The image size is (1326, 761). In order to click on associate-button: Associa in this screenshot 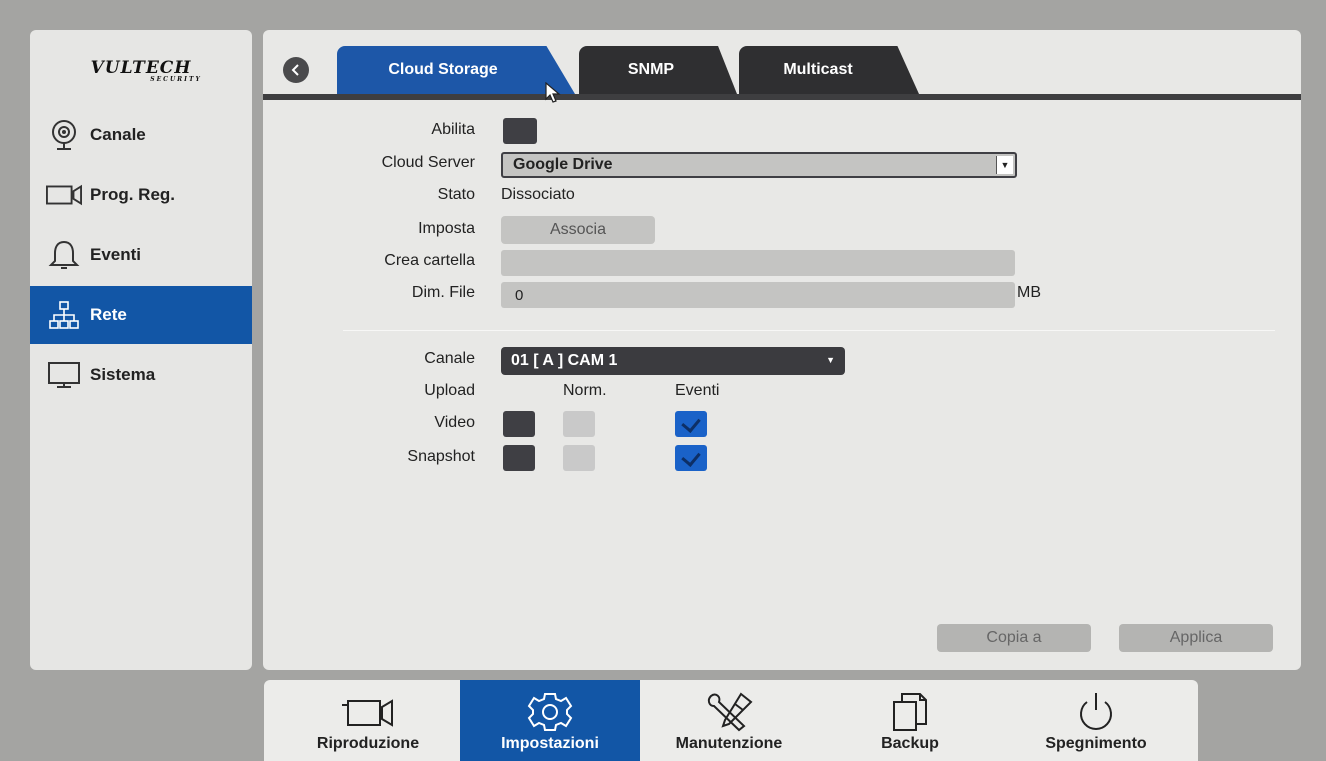, I will do `click(578, 230)`.